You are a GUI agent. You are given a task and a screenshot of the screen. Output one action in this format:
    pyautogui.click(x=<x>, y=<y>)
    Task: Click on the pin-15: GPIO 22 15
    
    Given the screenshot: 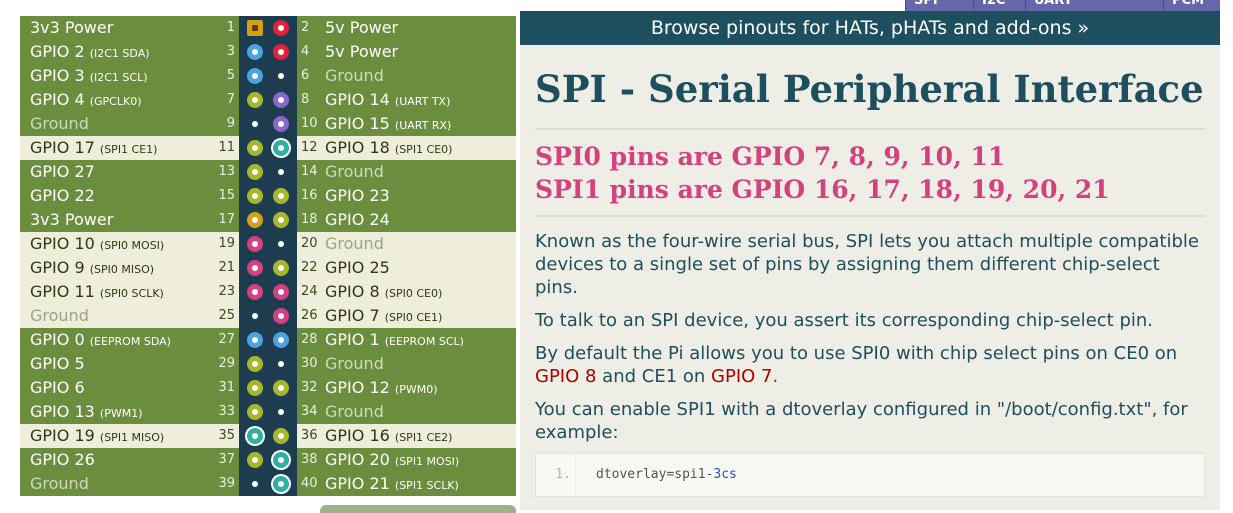 What is the action you would take?
    pyautogui.click(x=129, y=196)
    